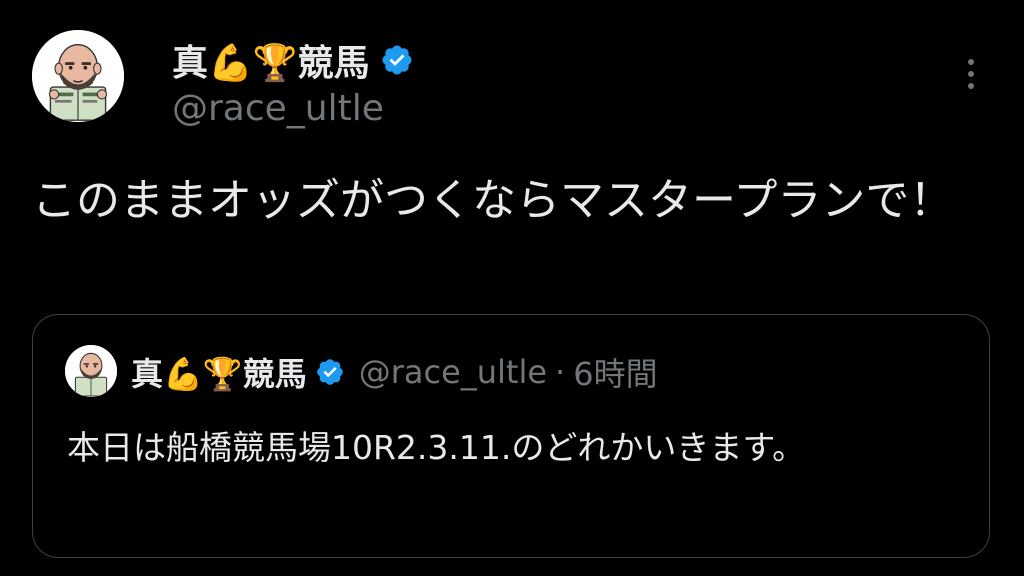  Describe the element at coordinates (615, 372) in the screenshot. I see `quoted-tweet-timestamp: 6時間` at that location.